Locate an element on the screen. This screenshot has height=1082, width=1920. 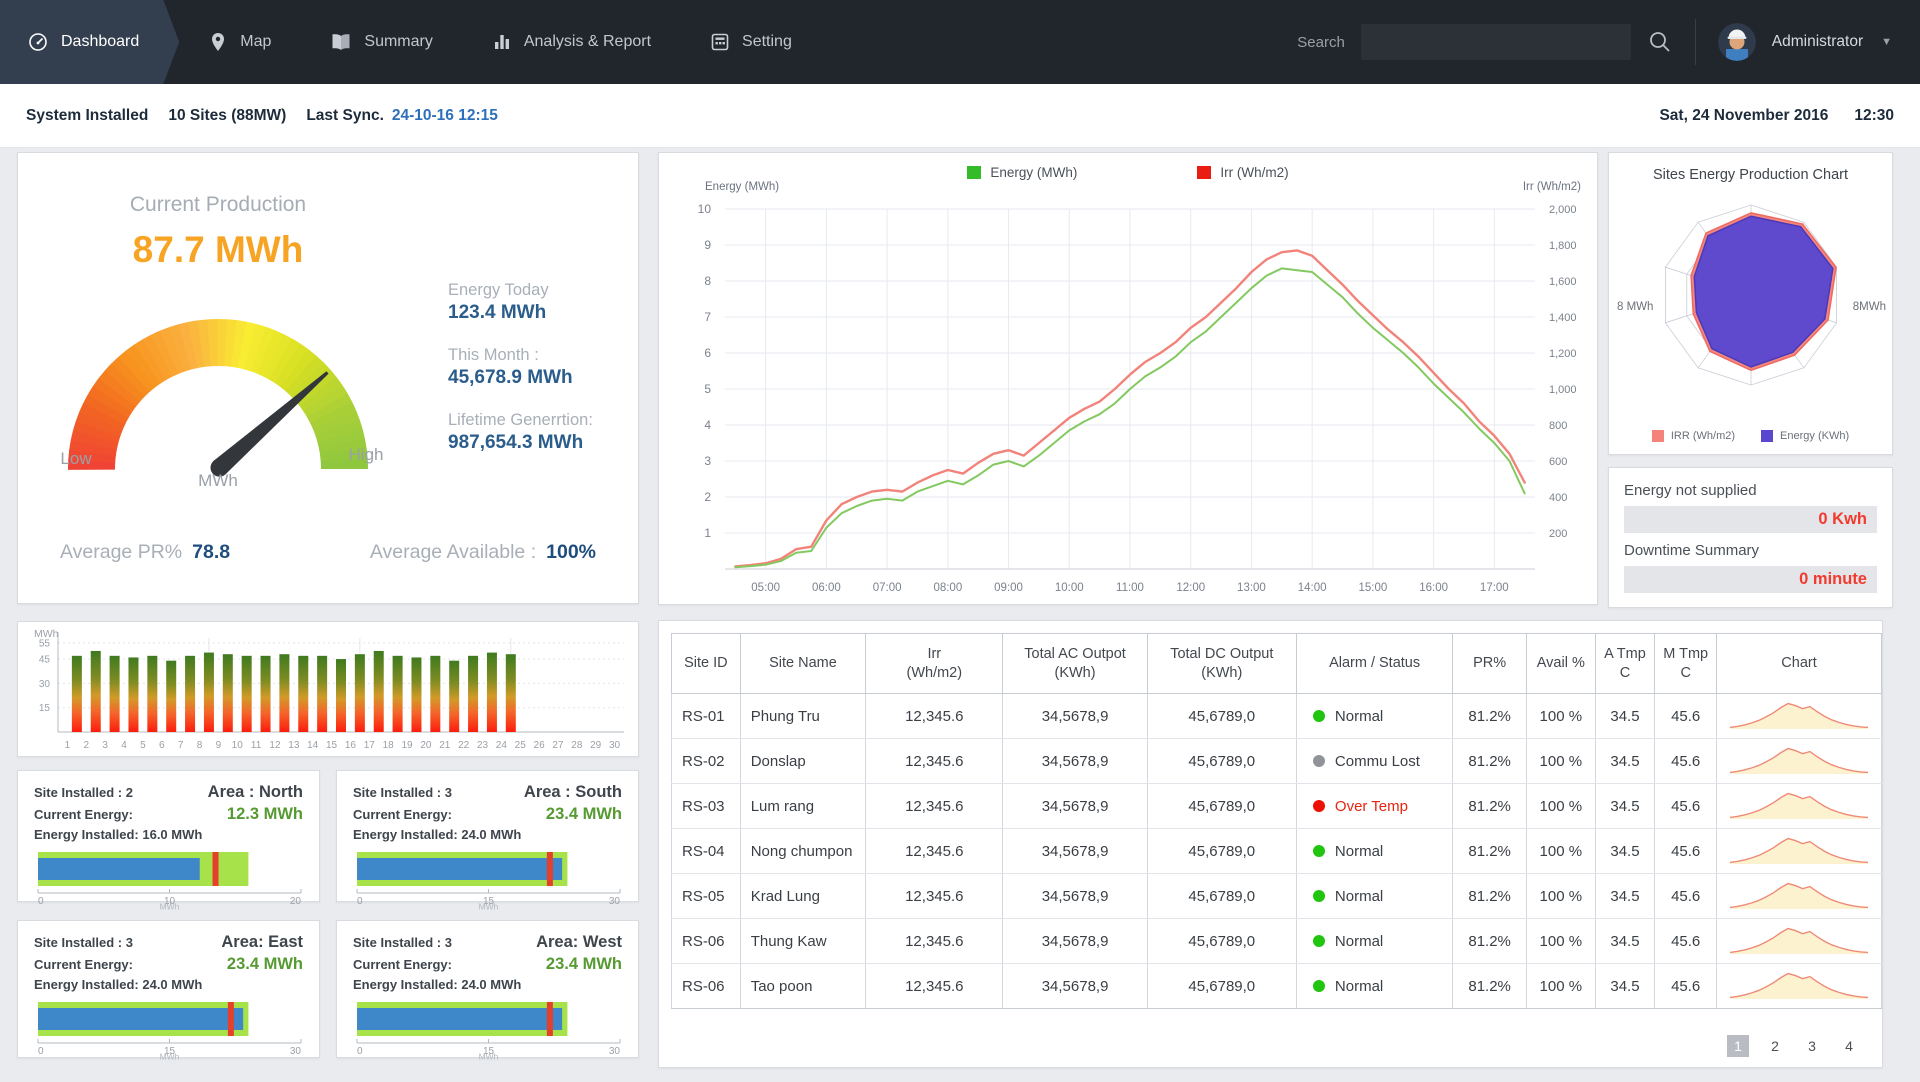
area-name: Area: East is located at coordinates (262, 942).